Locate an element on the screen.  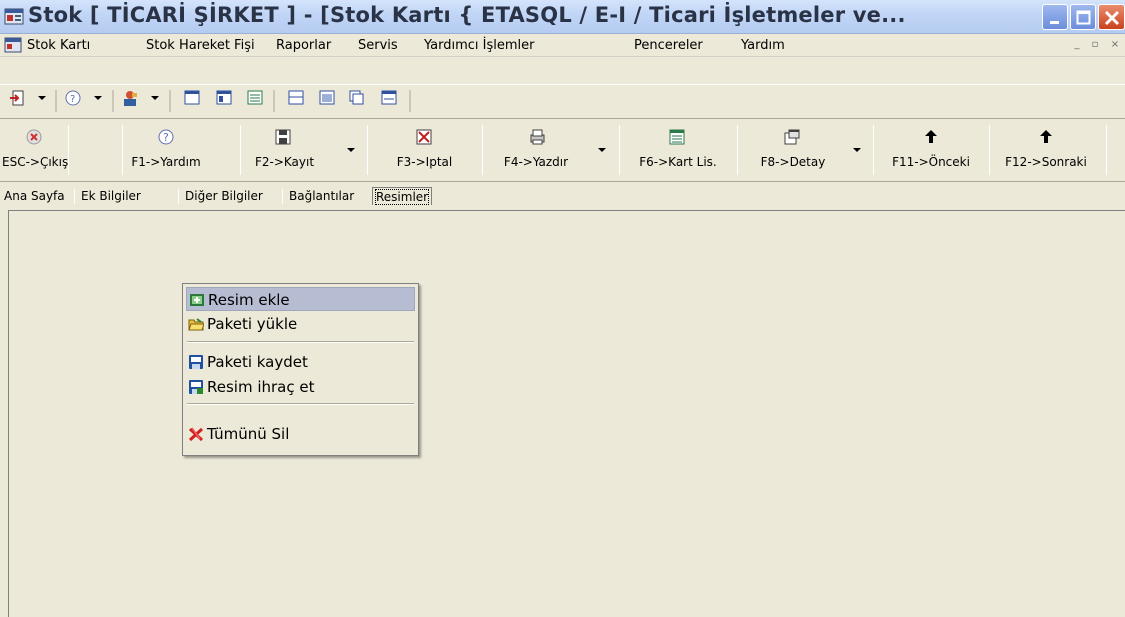
tab-resimler-label: Resimler is located at coordinates (402, 197).